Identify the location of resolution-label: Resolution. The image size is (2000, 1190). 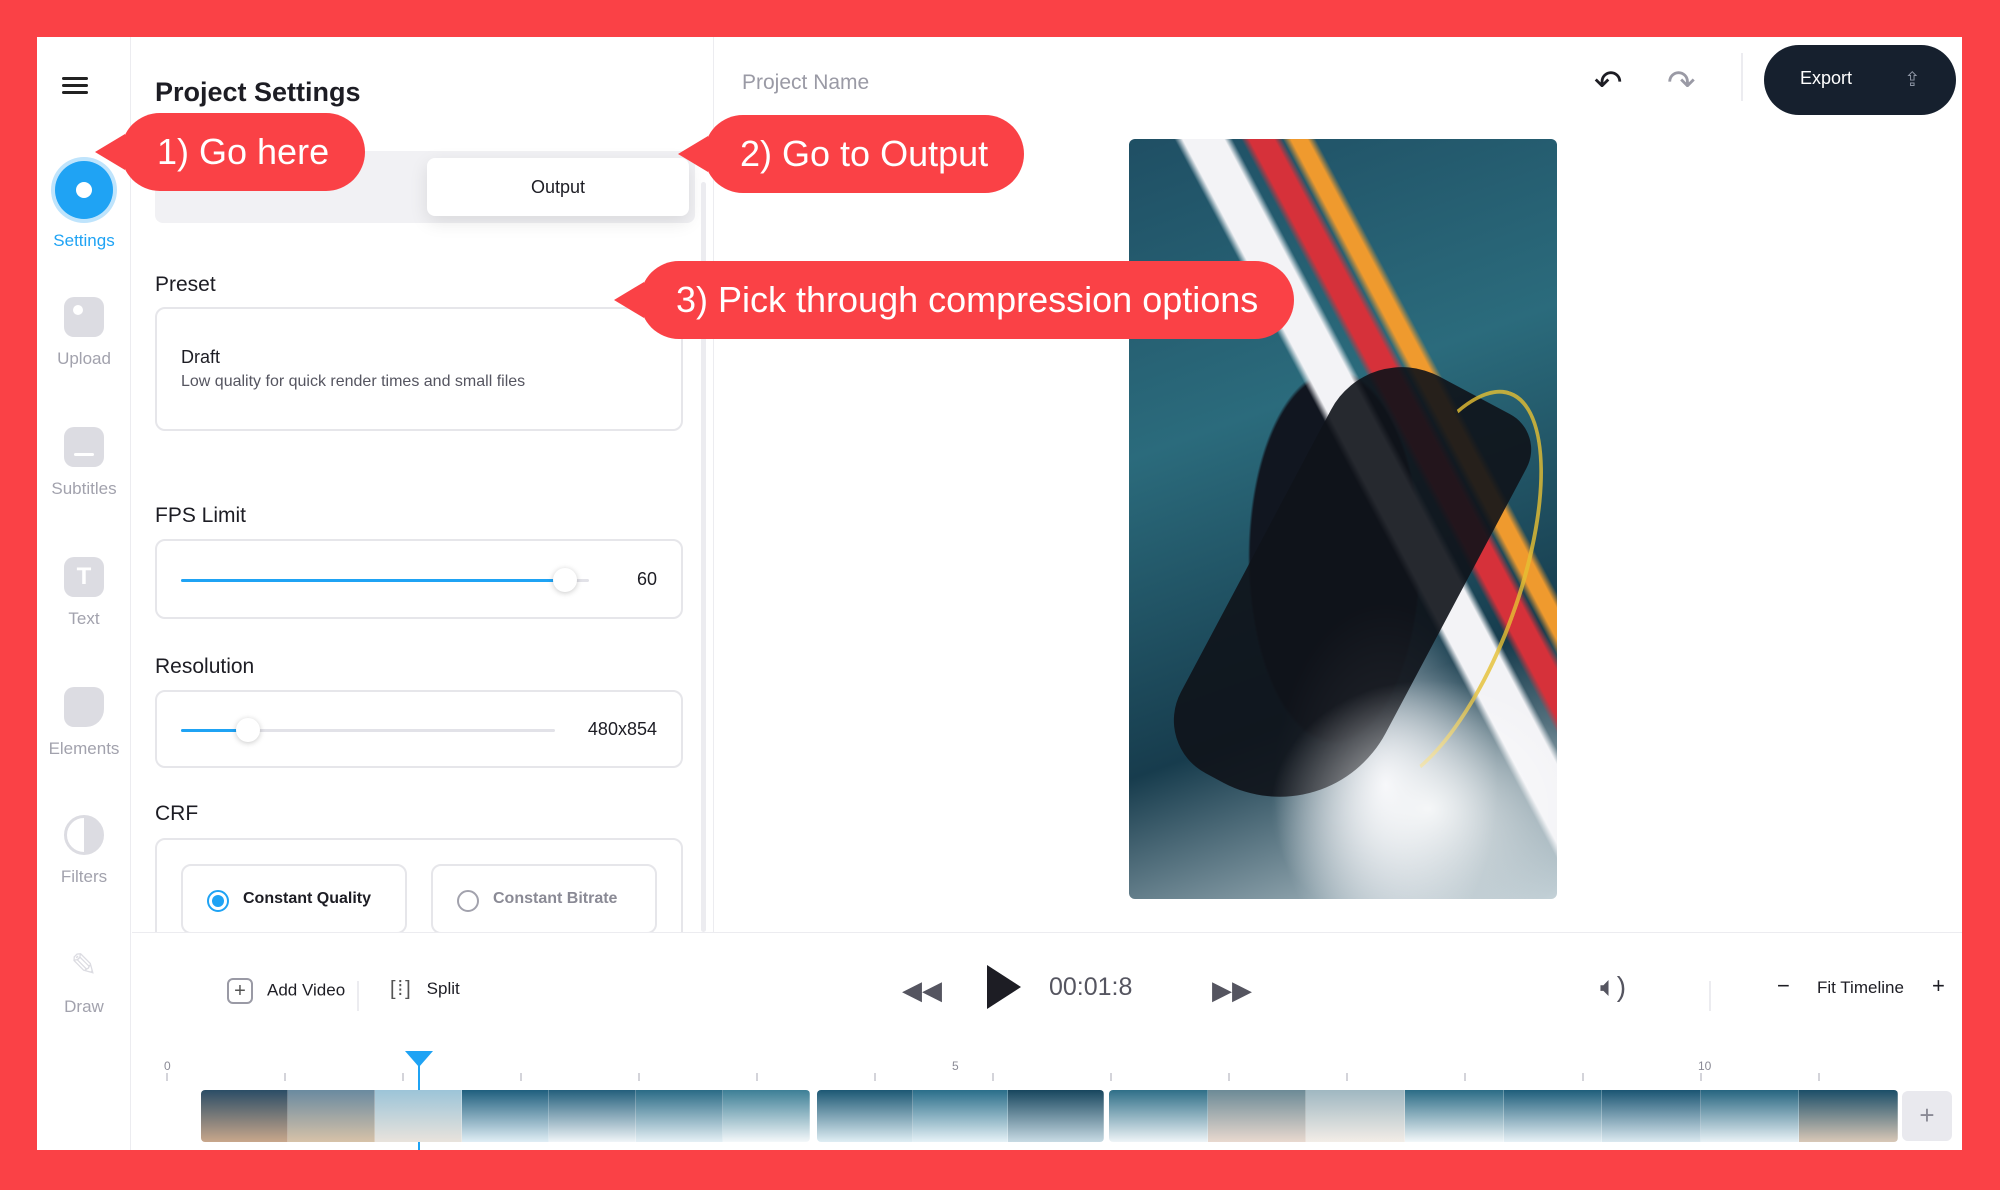
(205, 666).